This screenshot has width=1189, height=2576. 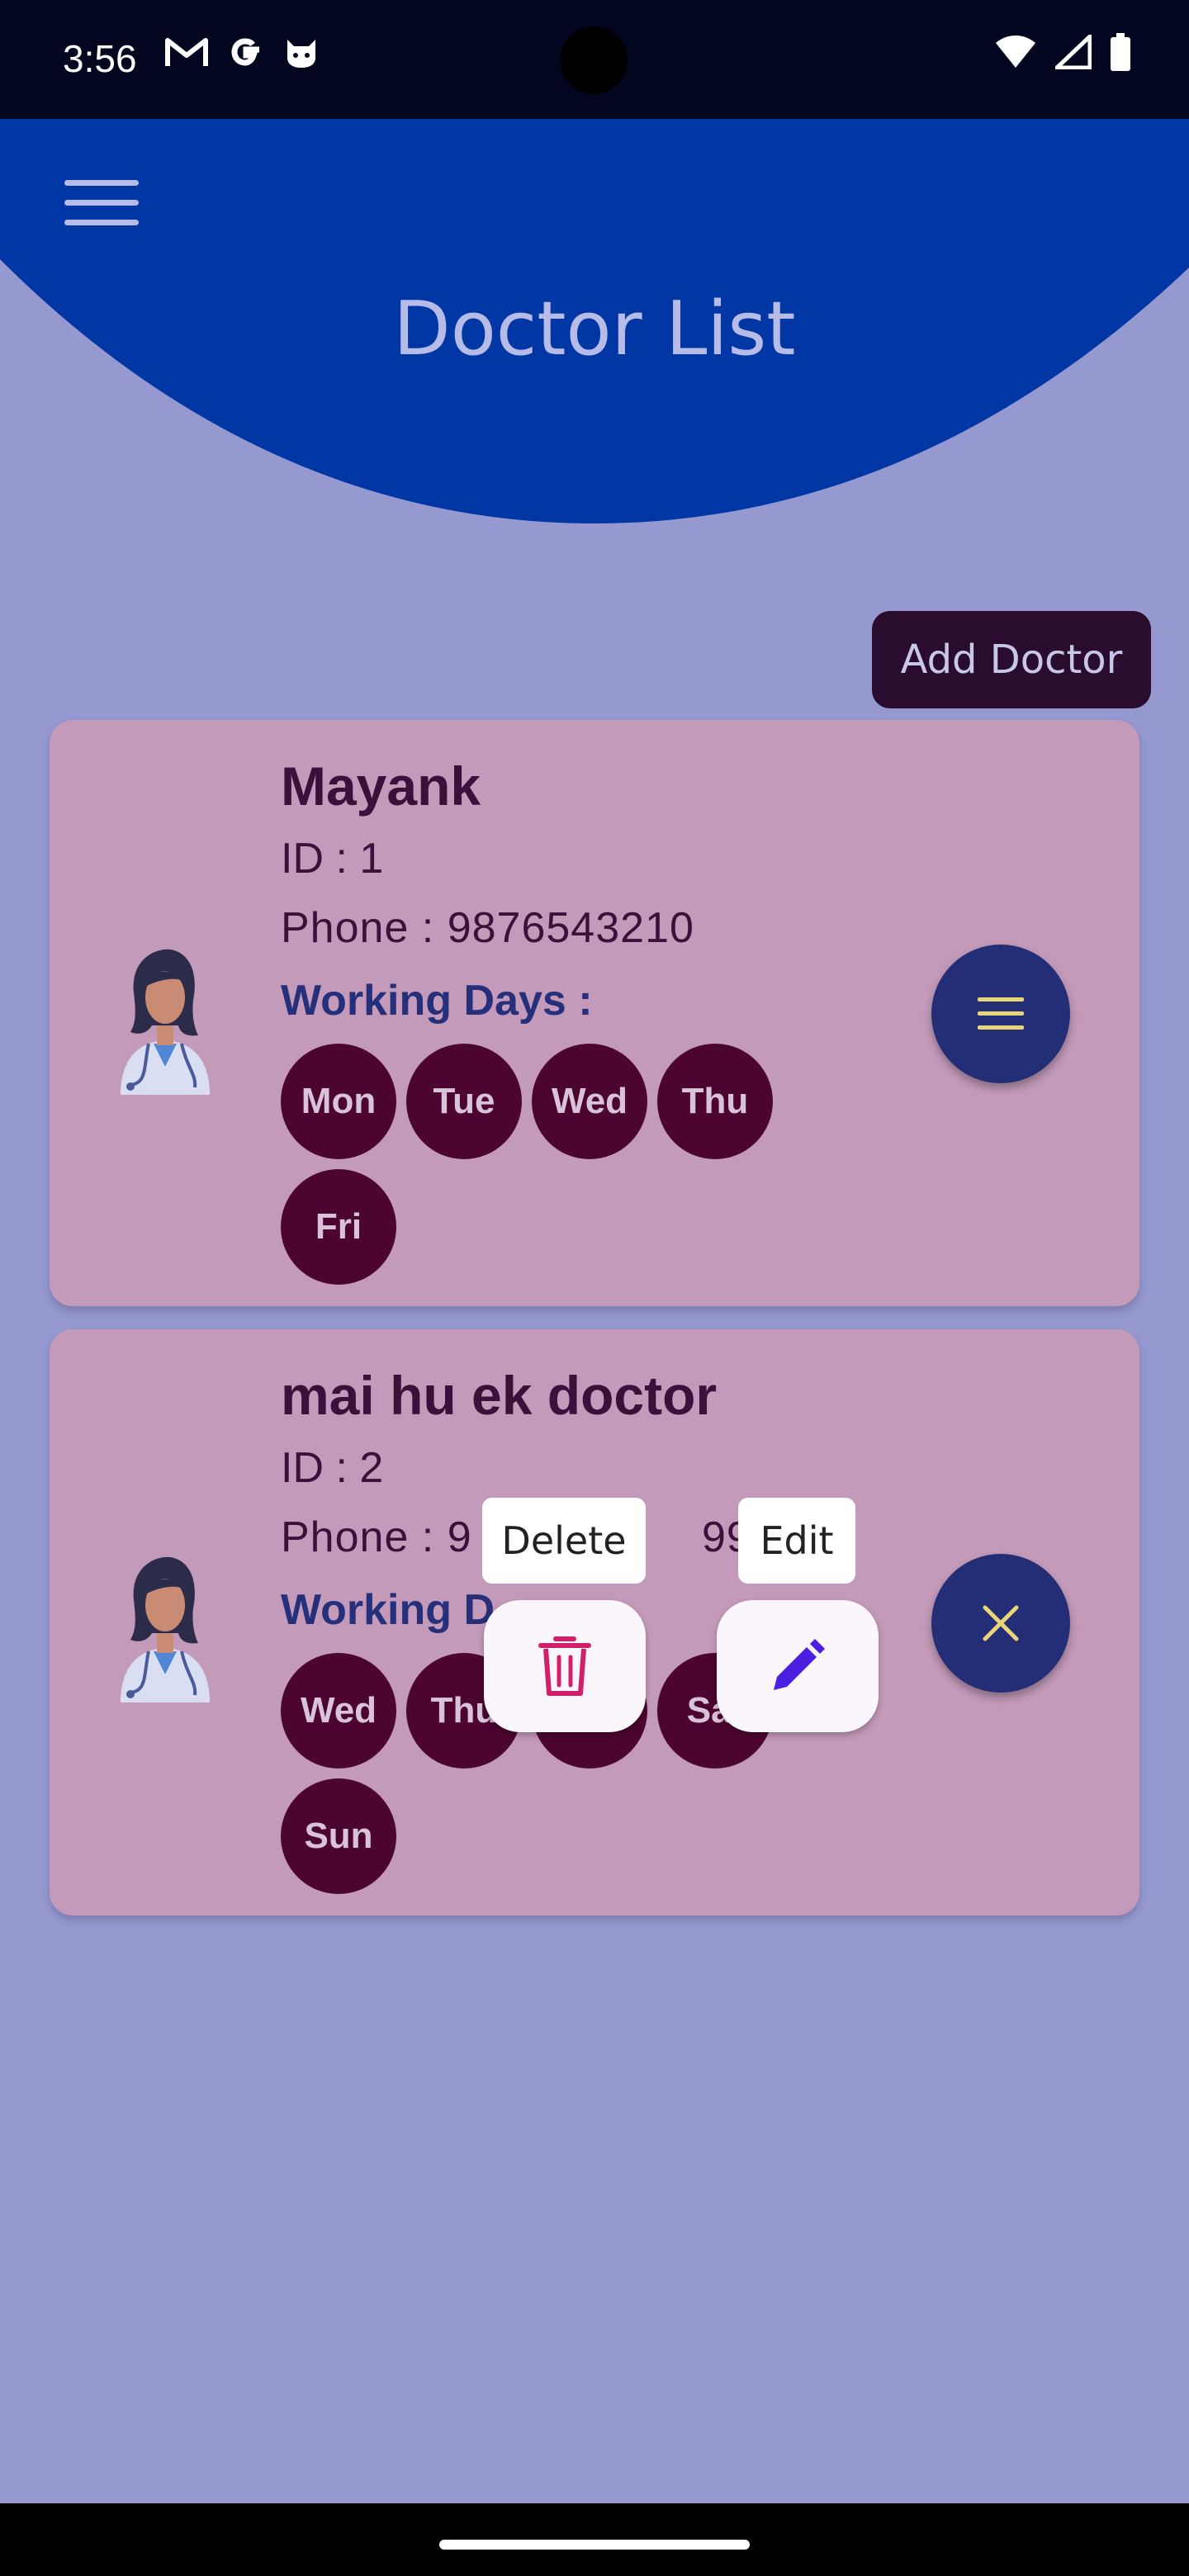 I want to click on edit-button, so click(x=798, y=1666).